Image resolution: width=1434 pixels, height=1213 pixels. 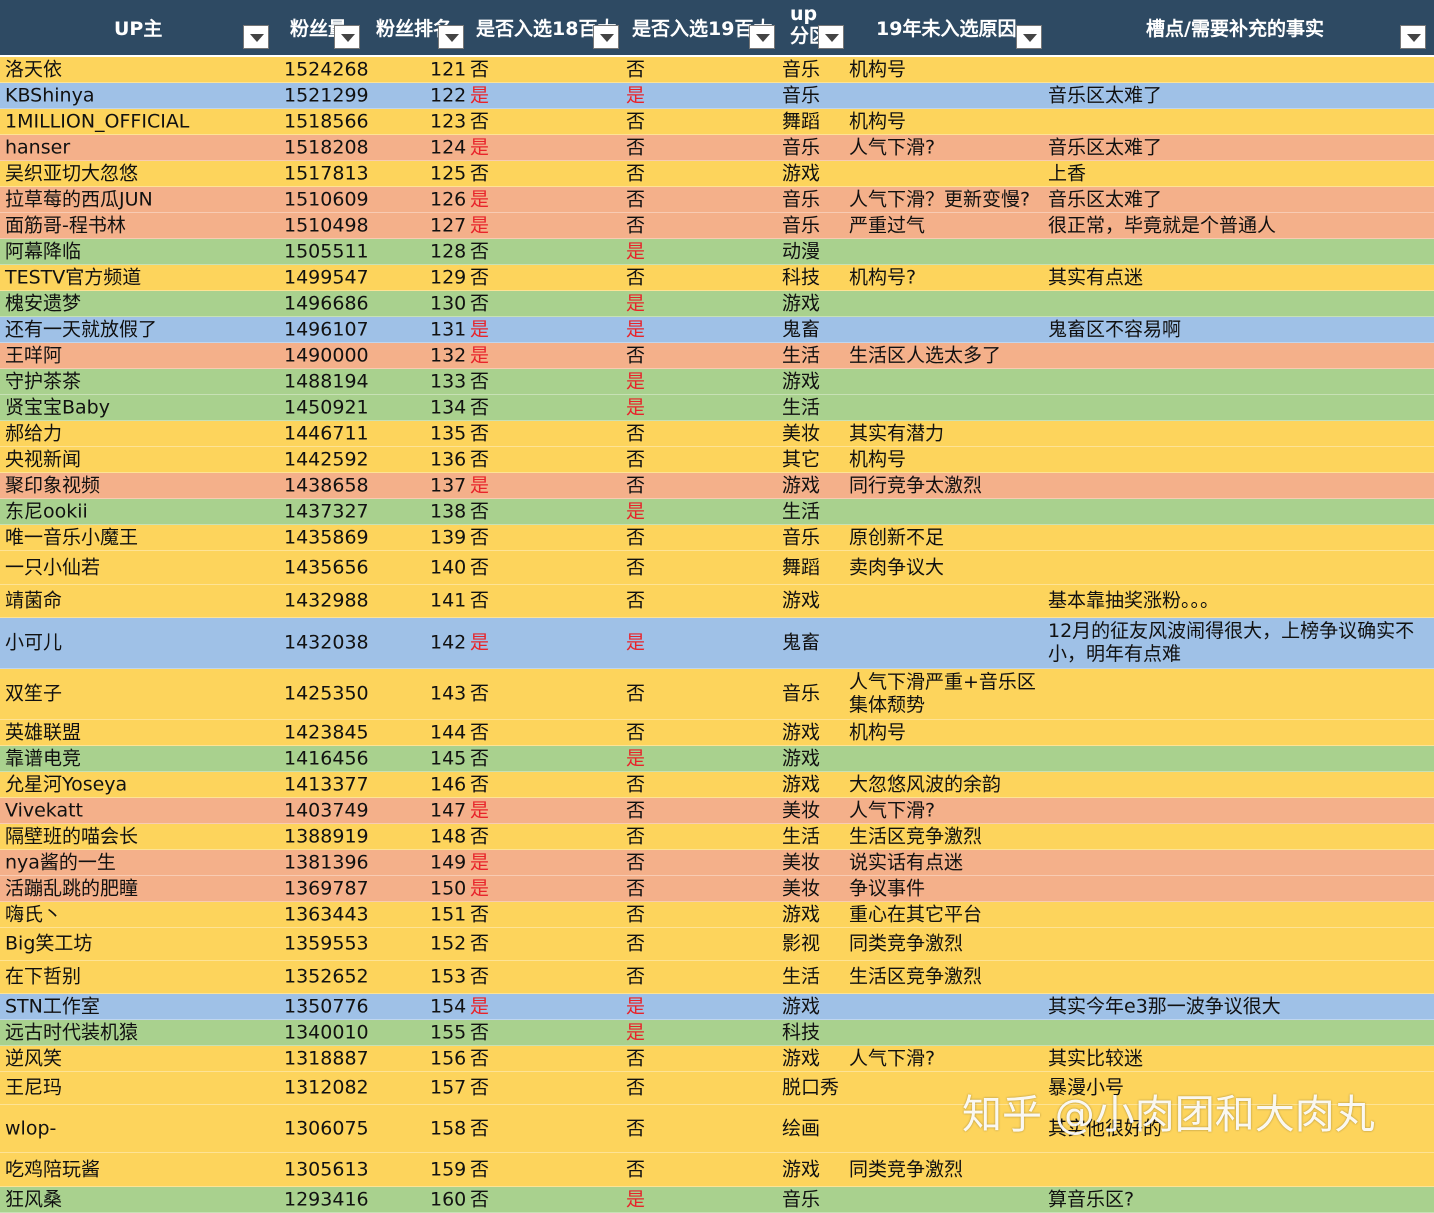 What do you see at coordinates (1238, 1058) in the screenshot?
I see `cell-note: 其实比较迷` at bounding box center [1238, 1058].